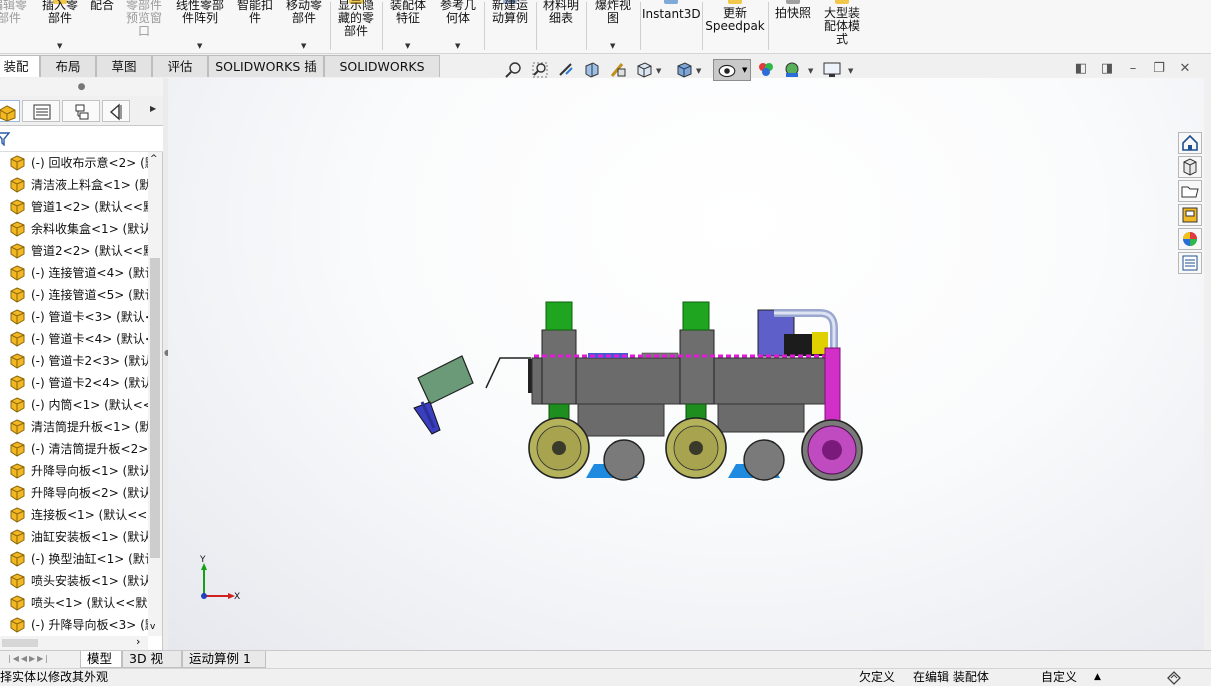  I want to click on display-style-icon, so click(684, 70).